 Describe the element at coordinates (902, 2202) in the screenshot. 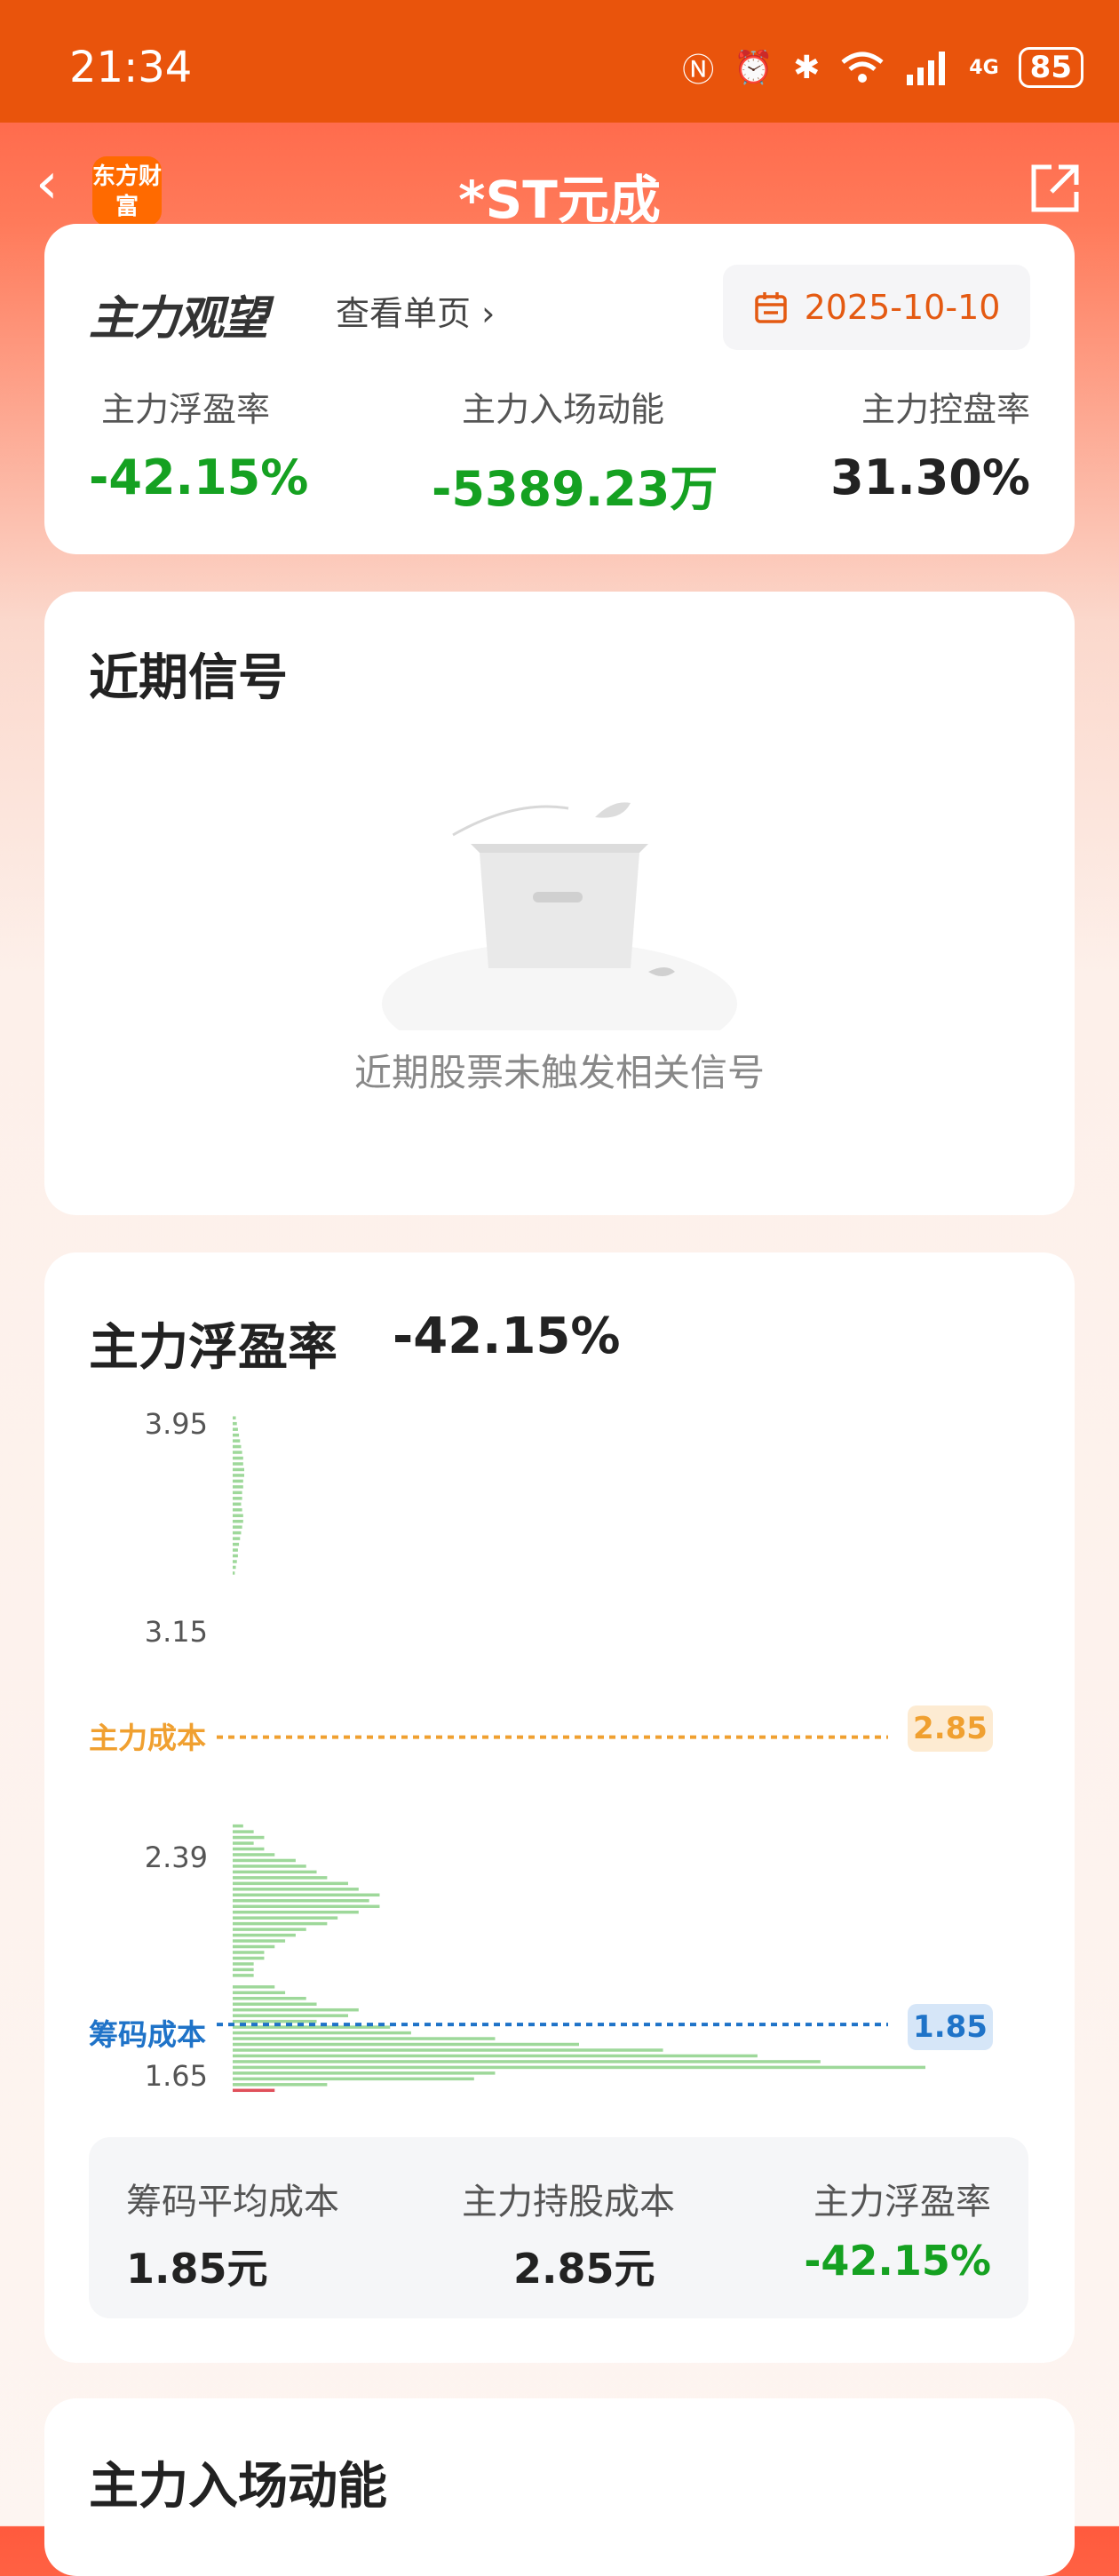

I see `summary-label-3: 主力浮盈率` at that location.